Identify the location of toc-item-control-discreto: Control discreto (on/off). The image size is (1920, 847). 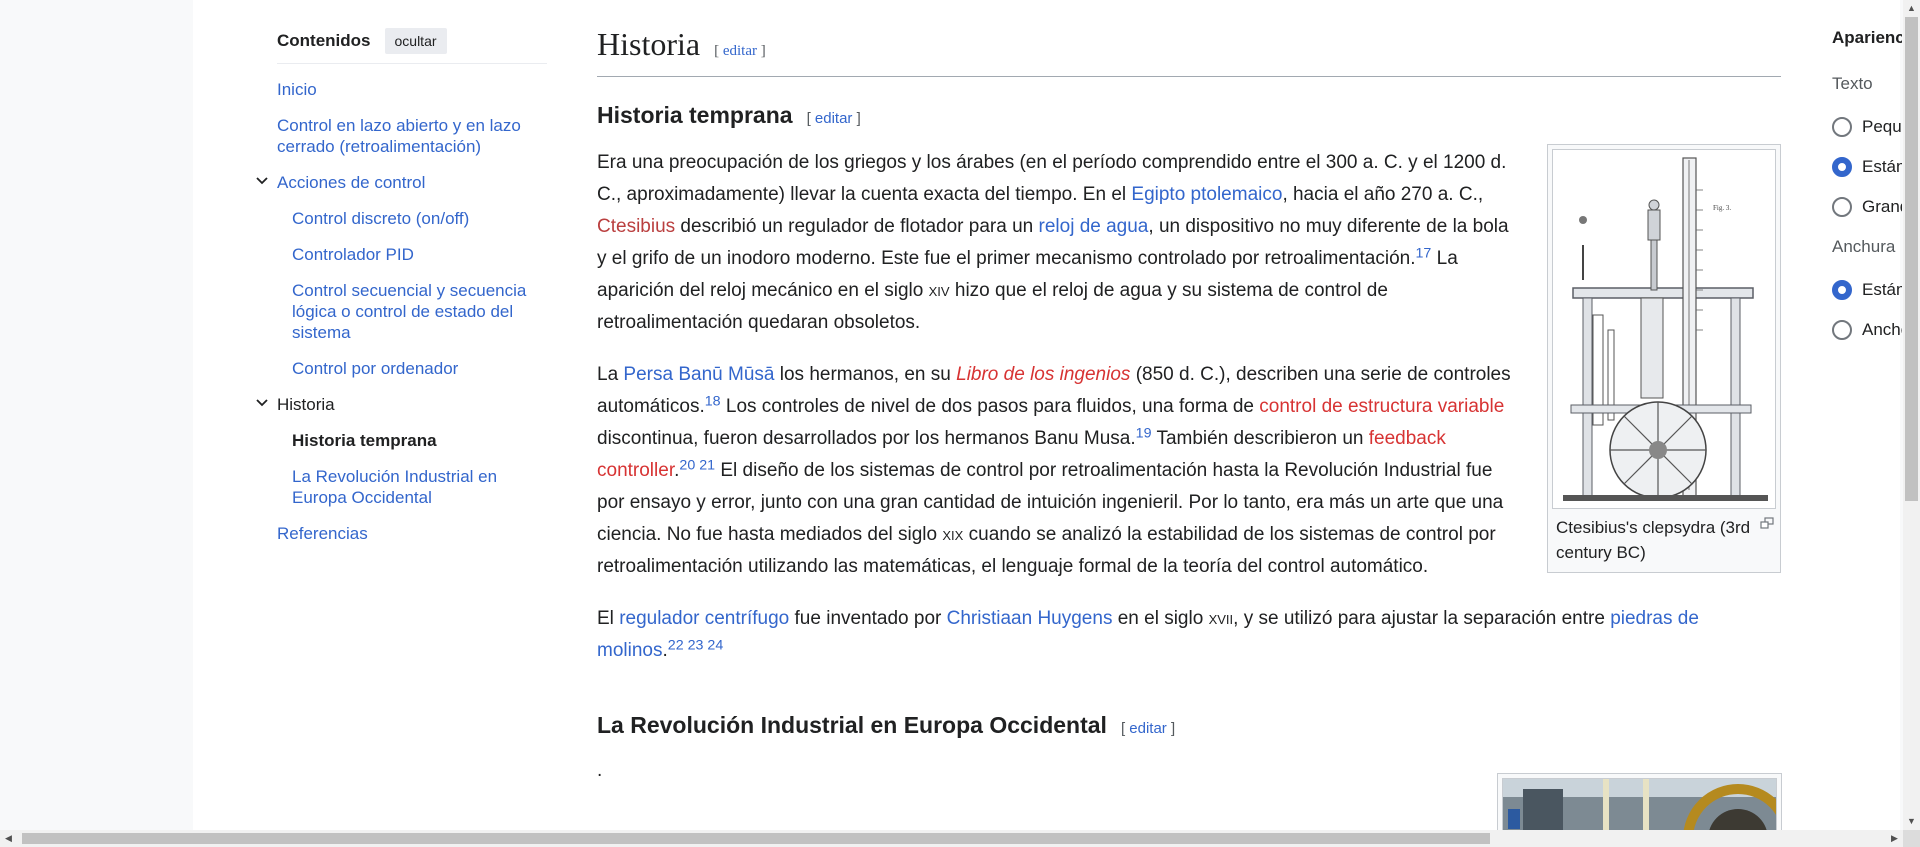
(380, 218).